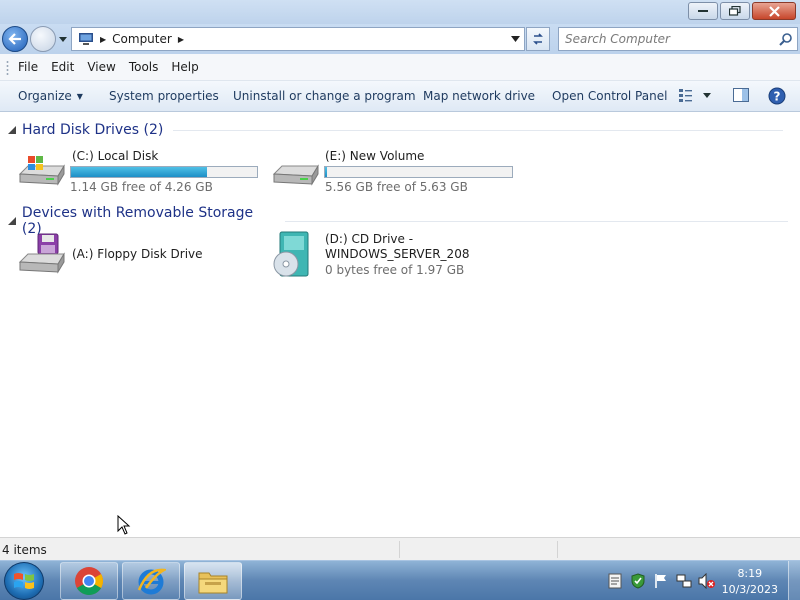  Describe the element at coordinates (794, 580) in the screenshot. I see `show-desktop-button` at that location.